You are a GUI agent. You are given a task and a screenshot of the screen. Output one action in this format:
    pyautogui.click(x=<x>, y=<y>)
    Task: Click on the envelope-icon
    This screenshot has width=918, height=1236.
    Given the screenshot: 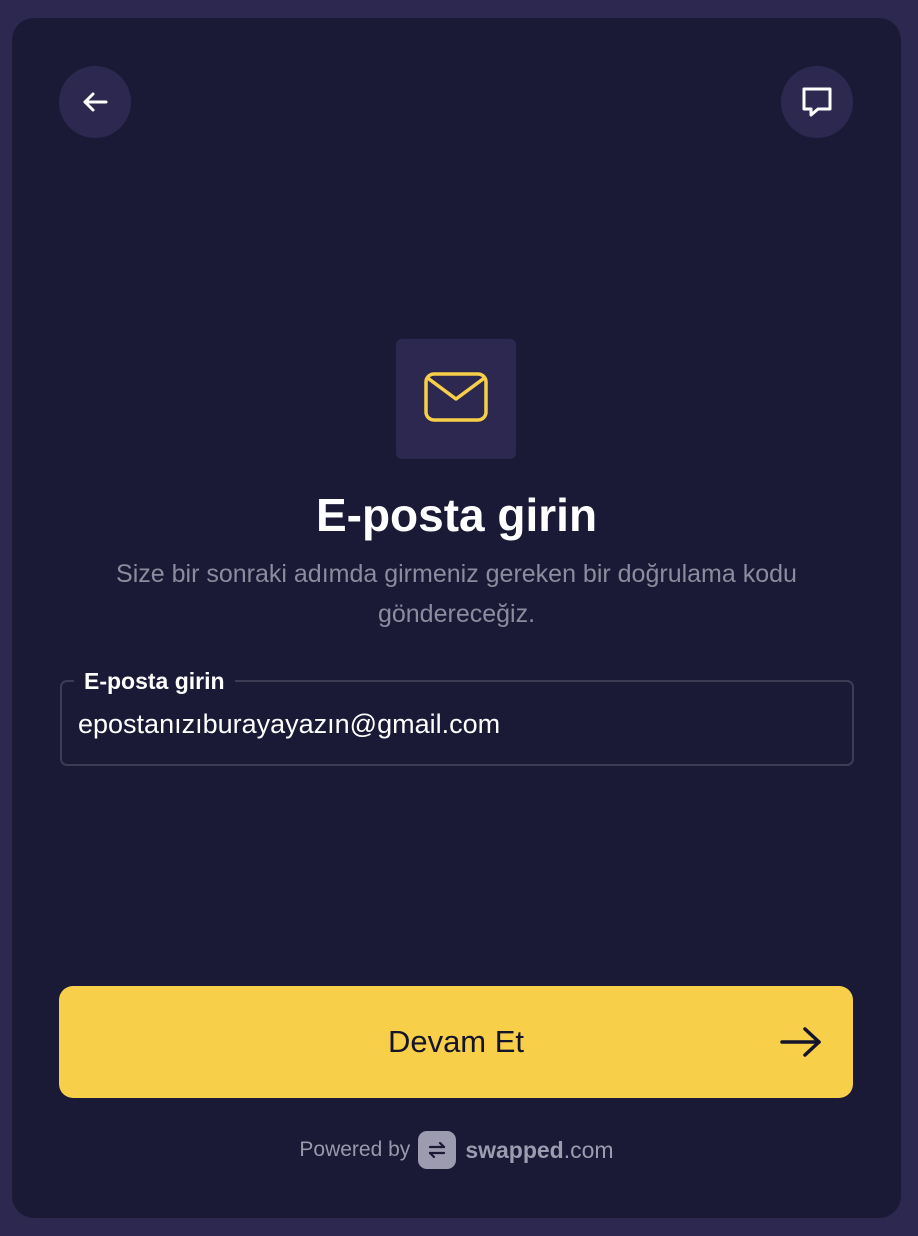 What is the action you would take?
    pyautogui.click(x=456, y=399)
    